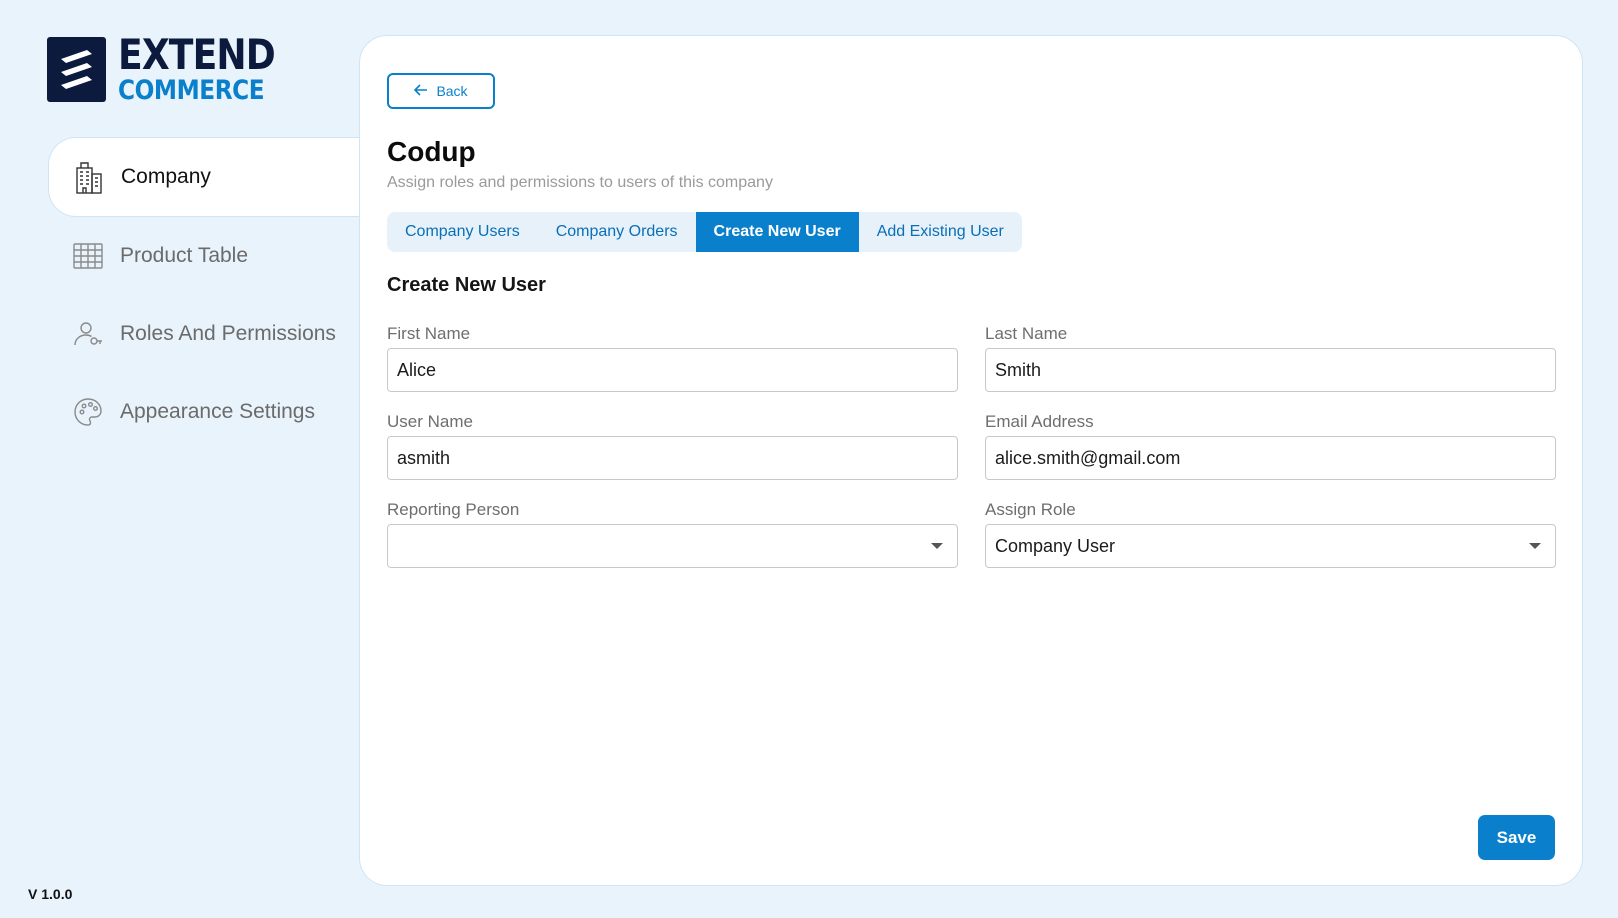 This screenshot has width=1618, height=918. I want to click on sidebar-item-label: Company, so click(166, 176).